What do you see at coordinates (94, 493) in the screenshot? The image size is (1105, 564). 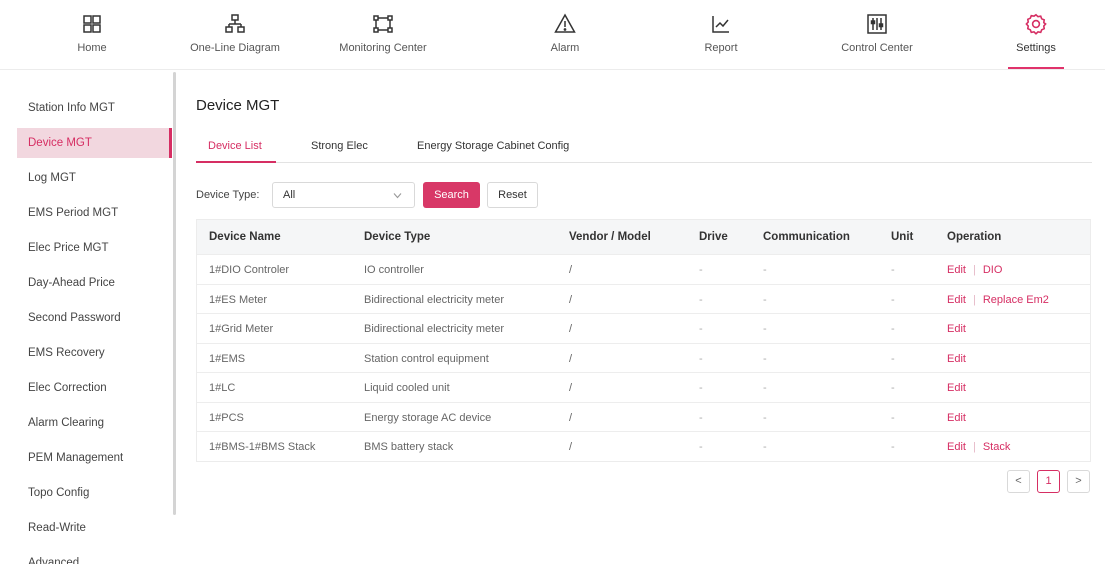 I see `sidebar-item-topo-config: Topo Config` at bounding box center [94, 493].